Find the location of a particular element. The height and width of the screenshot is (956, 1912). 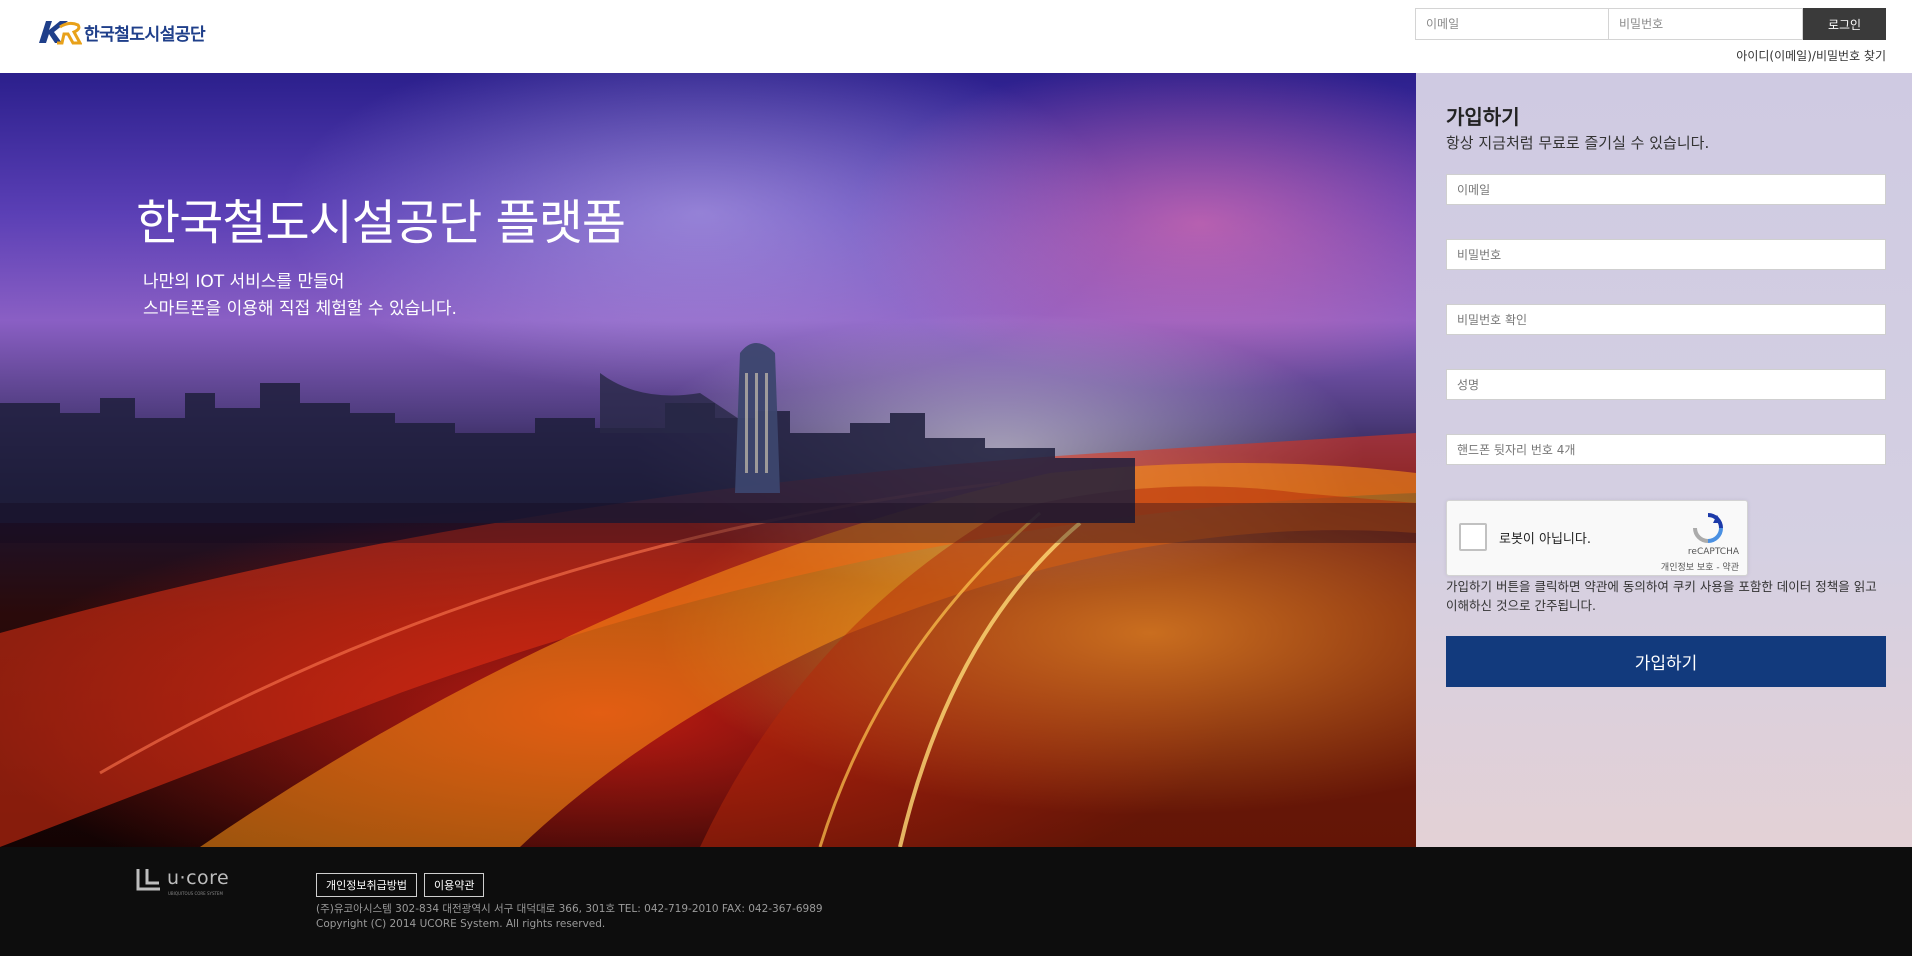

logo-text: 한국철도시설공단 is located at coordinates (145, 34).